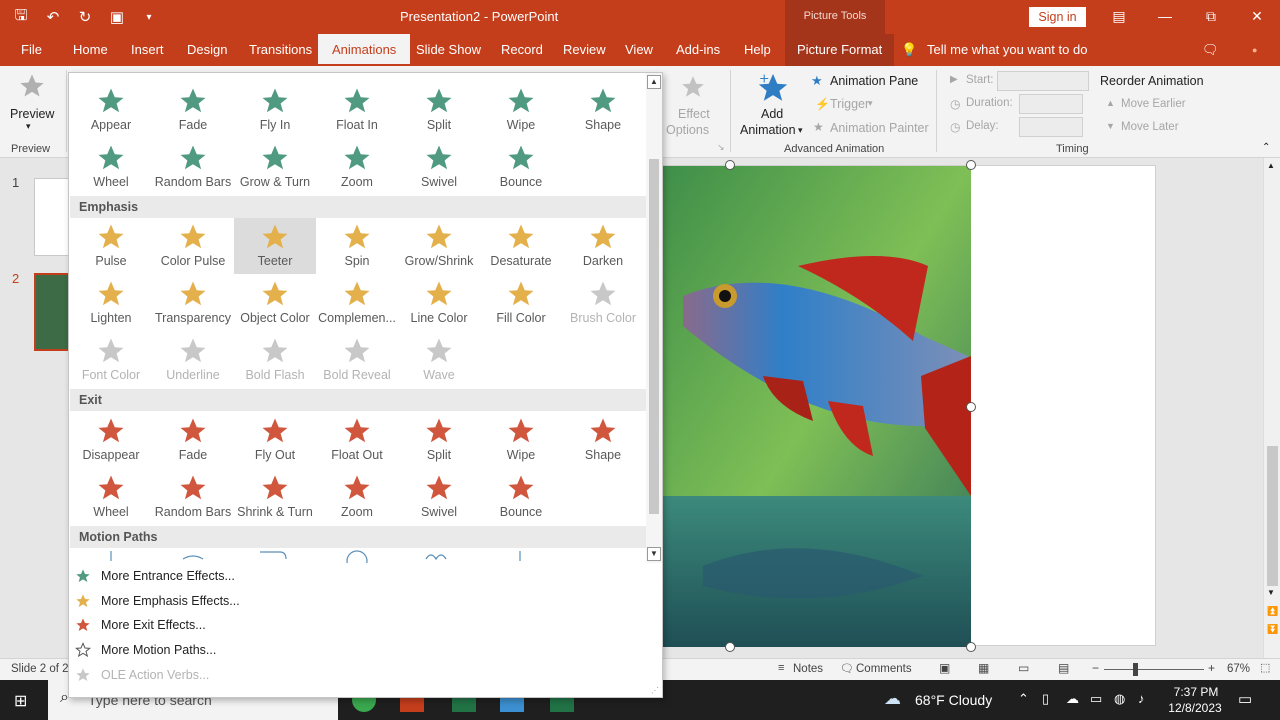 The width and height of the screenshot is (1280, 720). Describe the element at coordinates (522, 49) in the screenshot. I see `tab-record: Record` at that location.